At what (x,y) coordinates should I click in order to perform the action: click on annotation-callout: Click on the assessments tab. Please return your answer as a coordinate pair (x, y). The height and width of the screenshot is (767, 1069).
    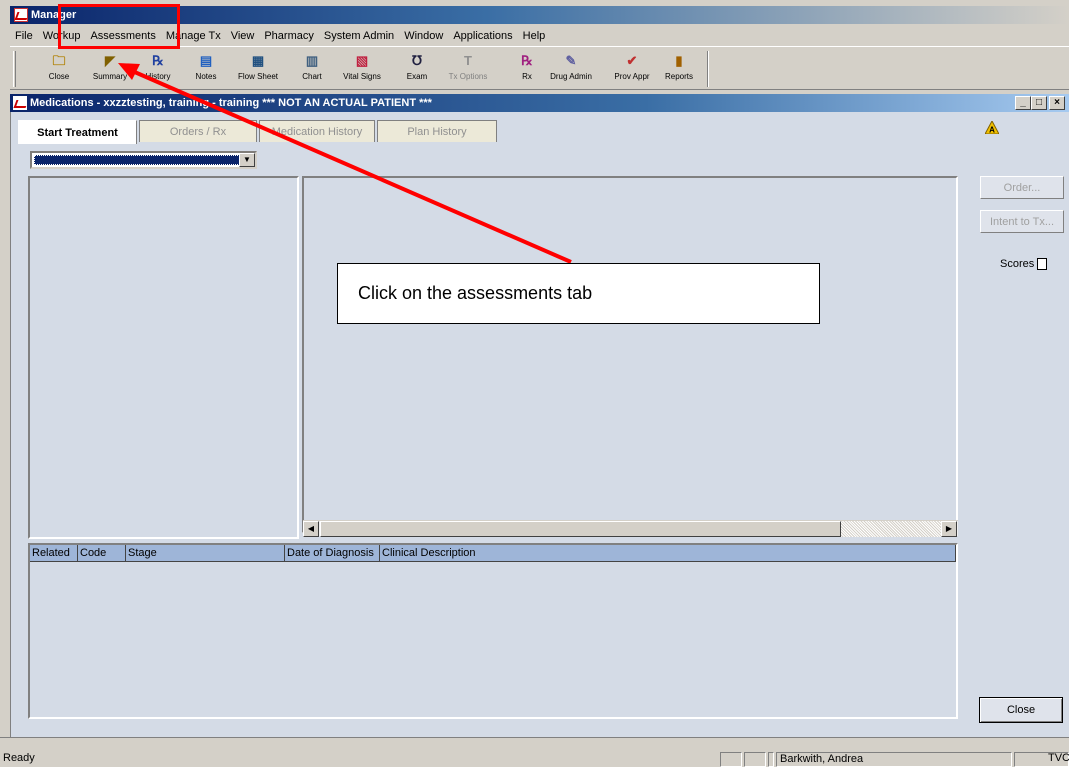
    Looking at the image, I should click on (578, 293).